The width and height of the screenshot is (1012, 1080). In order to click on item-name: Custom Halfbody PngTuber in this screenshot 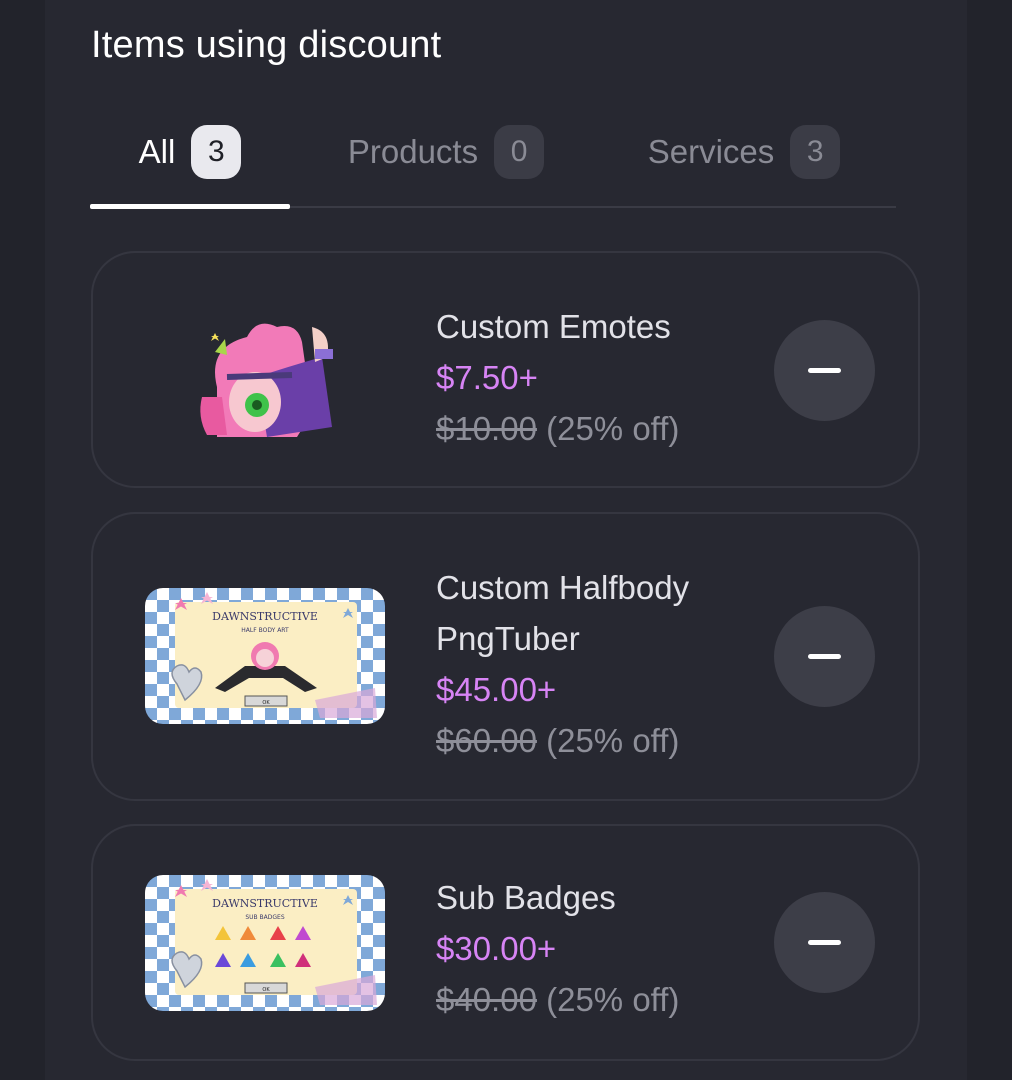, I will do `click(601, 613)`.